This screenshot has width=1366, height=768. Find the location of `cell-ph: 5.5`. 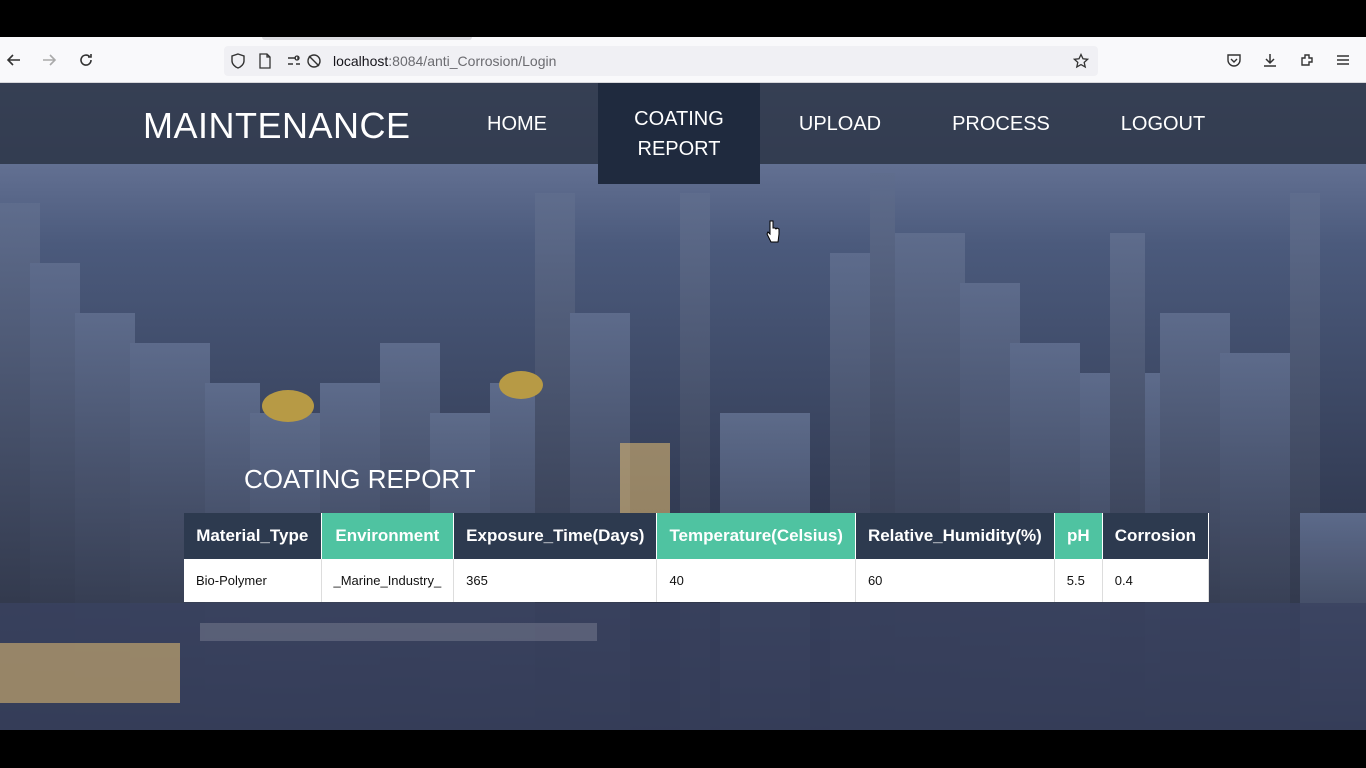

cell-ph: 5.5 is located at coordinates (1078, 580).